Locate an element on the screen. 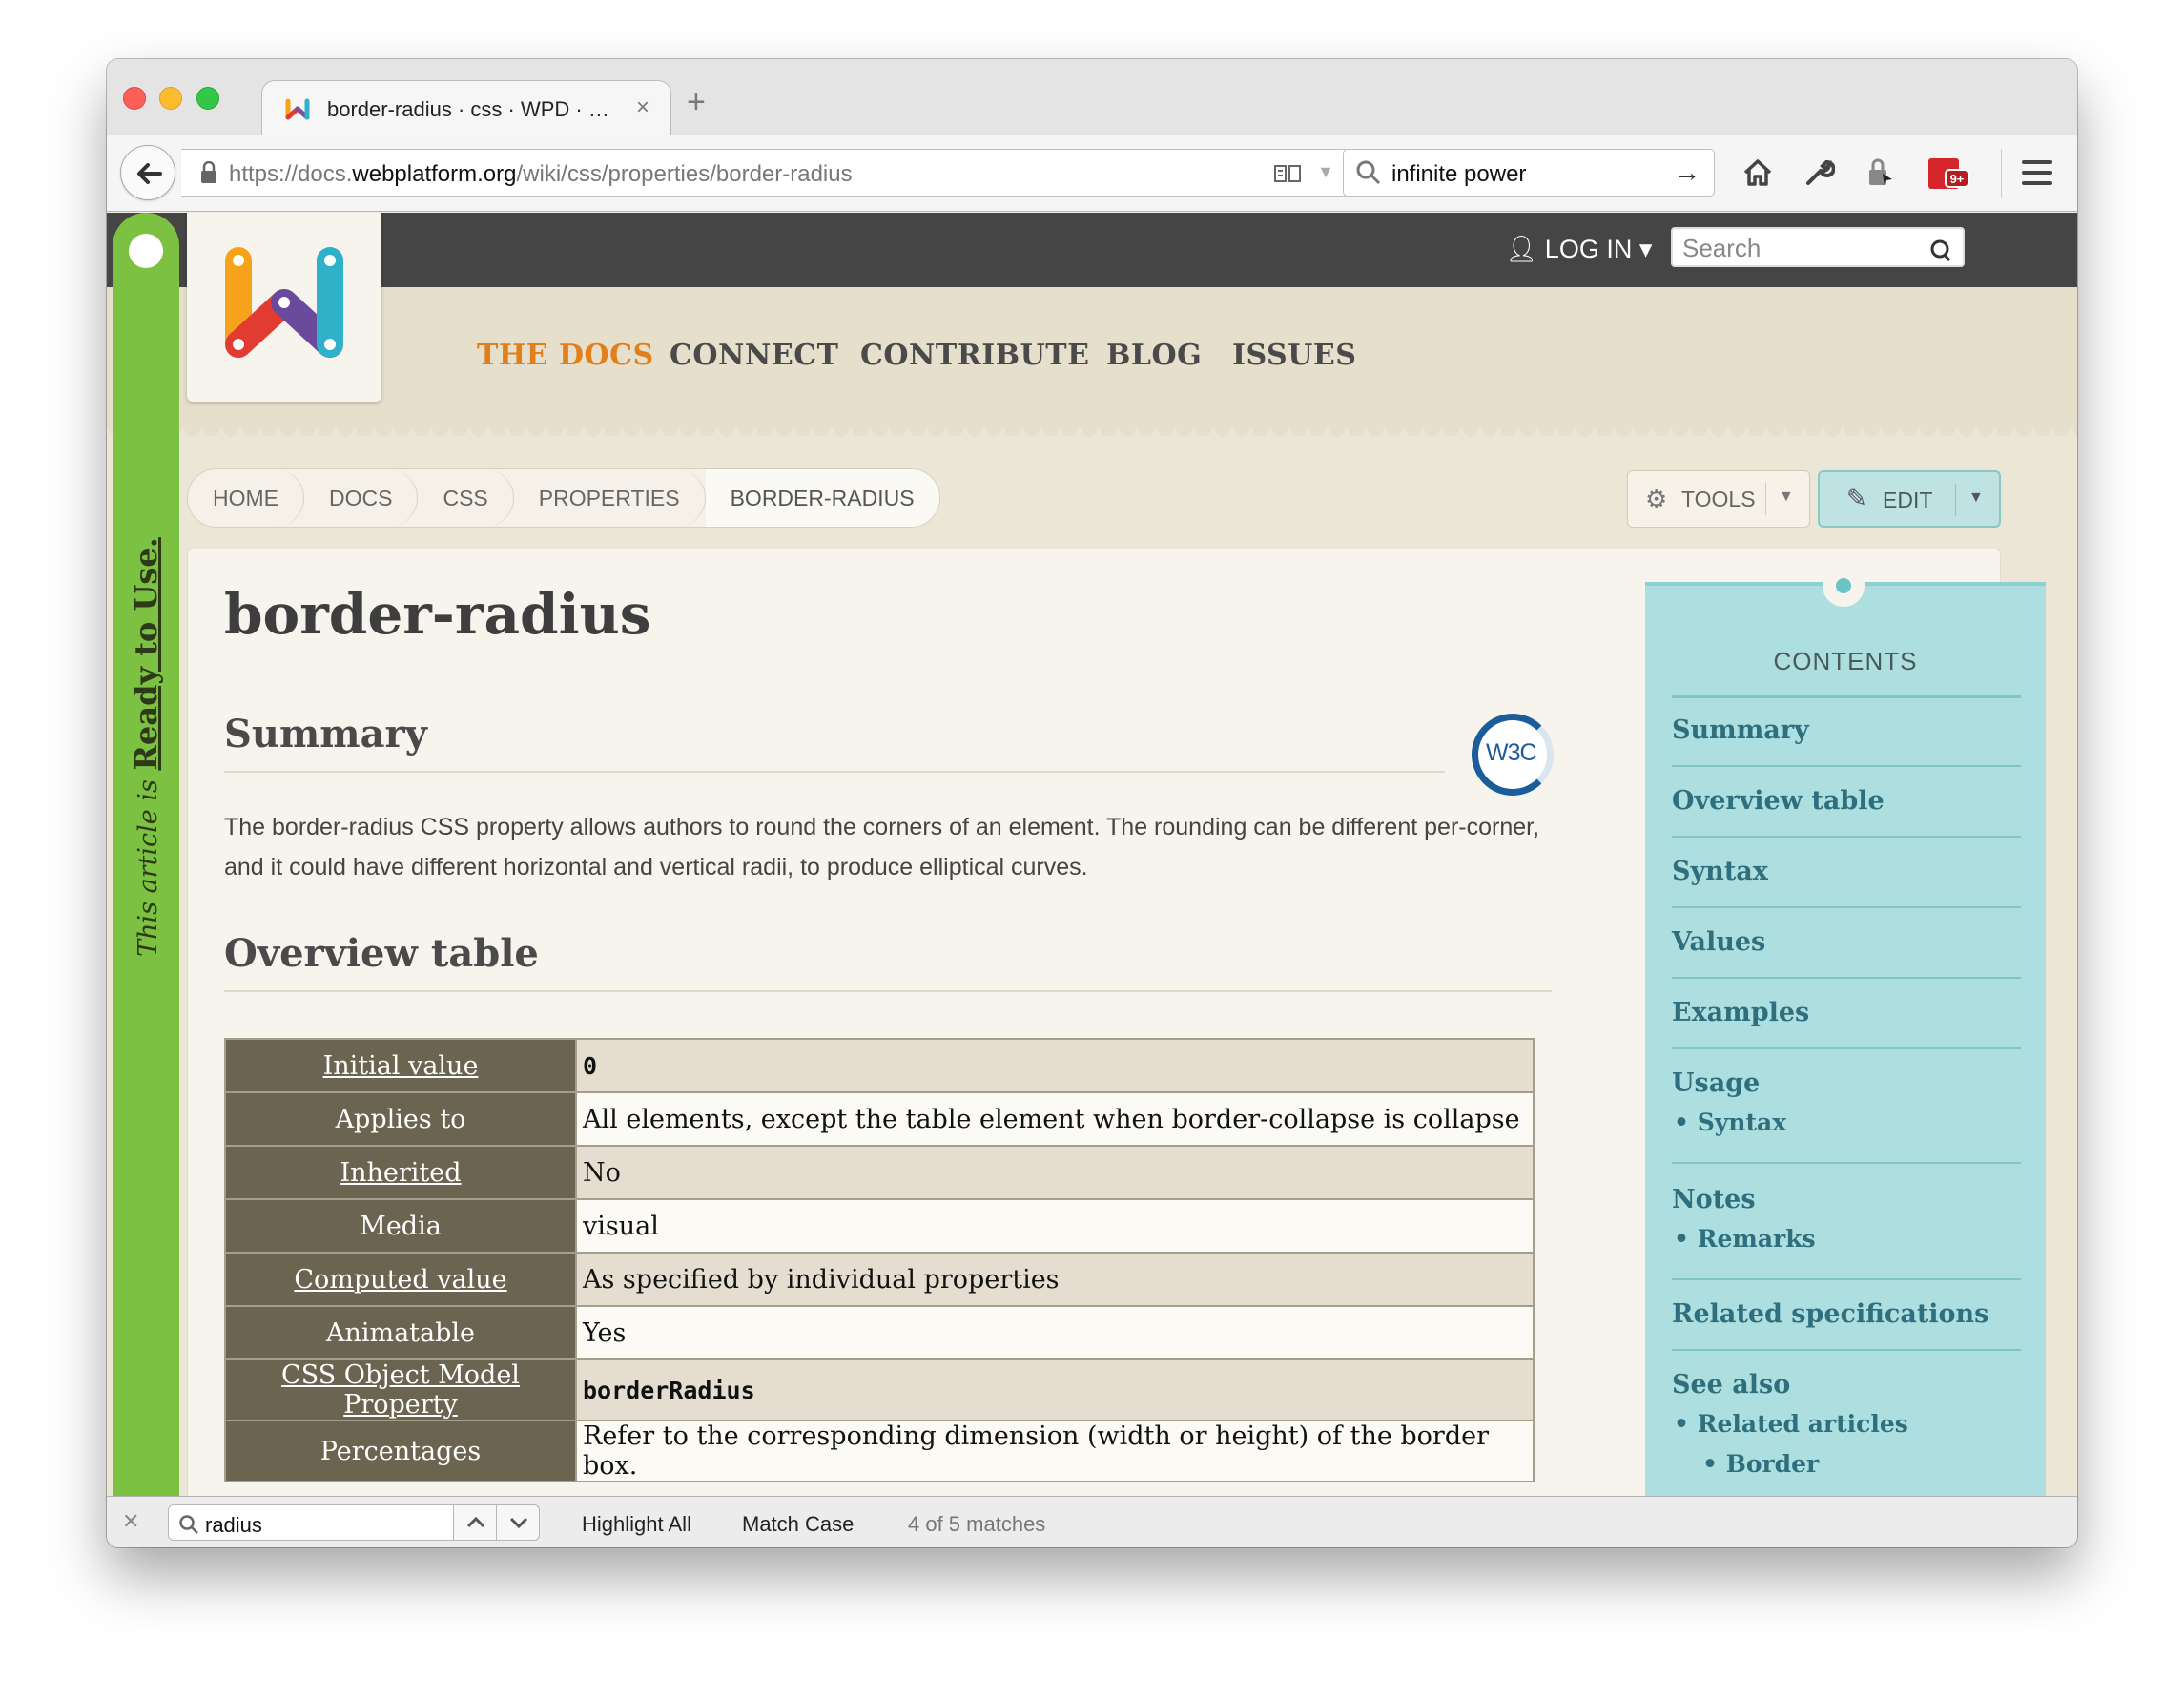  table-row: Media visual is located at coordinates (879, 1226).